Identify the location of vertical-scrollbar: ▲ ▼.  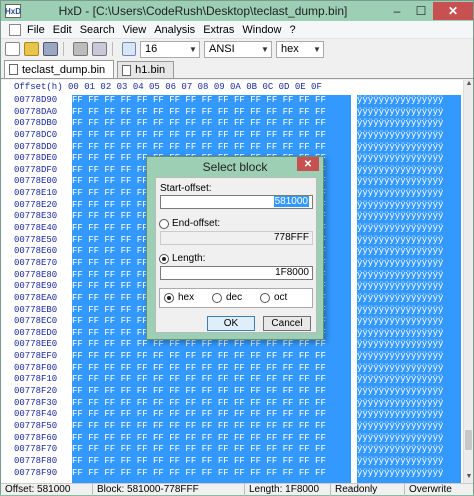
(468, 281).